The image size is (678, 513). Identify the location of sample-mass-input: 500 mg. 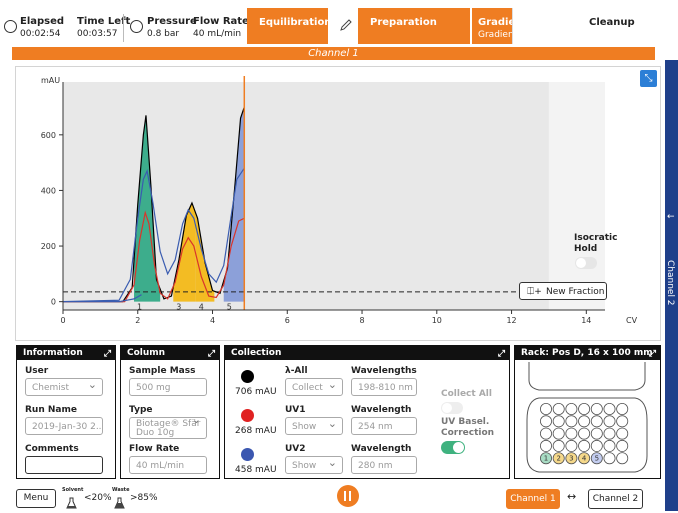
(168, 387).